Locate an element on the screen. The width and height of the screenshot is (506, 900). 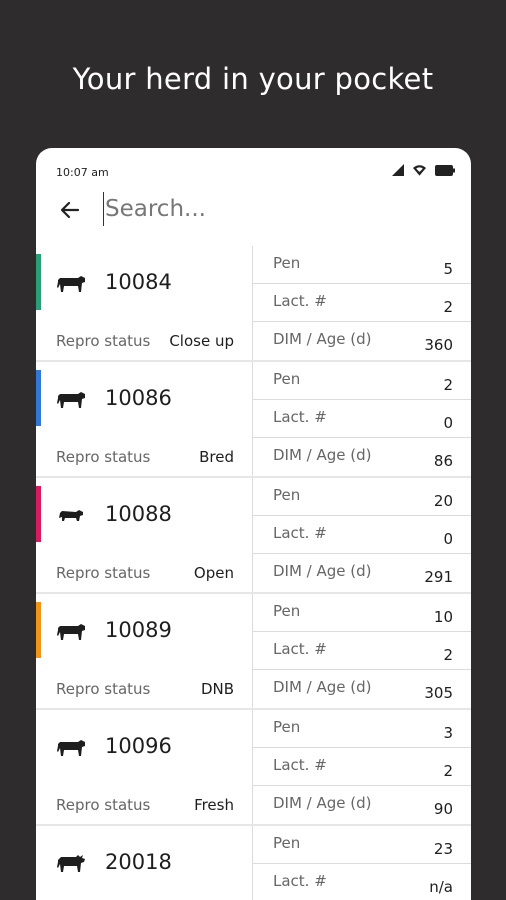
system-icons is located at coordinates (423, 170).